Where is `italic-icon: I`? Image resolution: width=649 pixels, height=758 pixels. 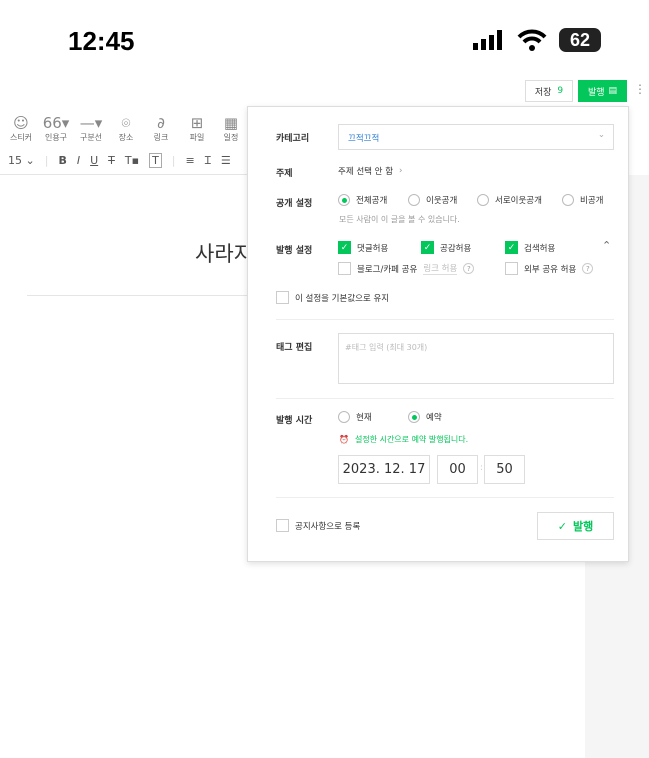 italic-icon: I is located at coordinates (78, 160).